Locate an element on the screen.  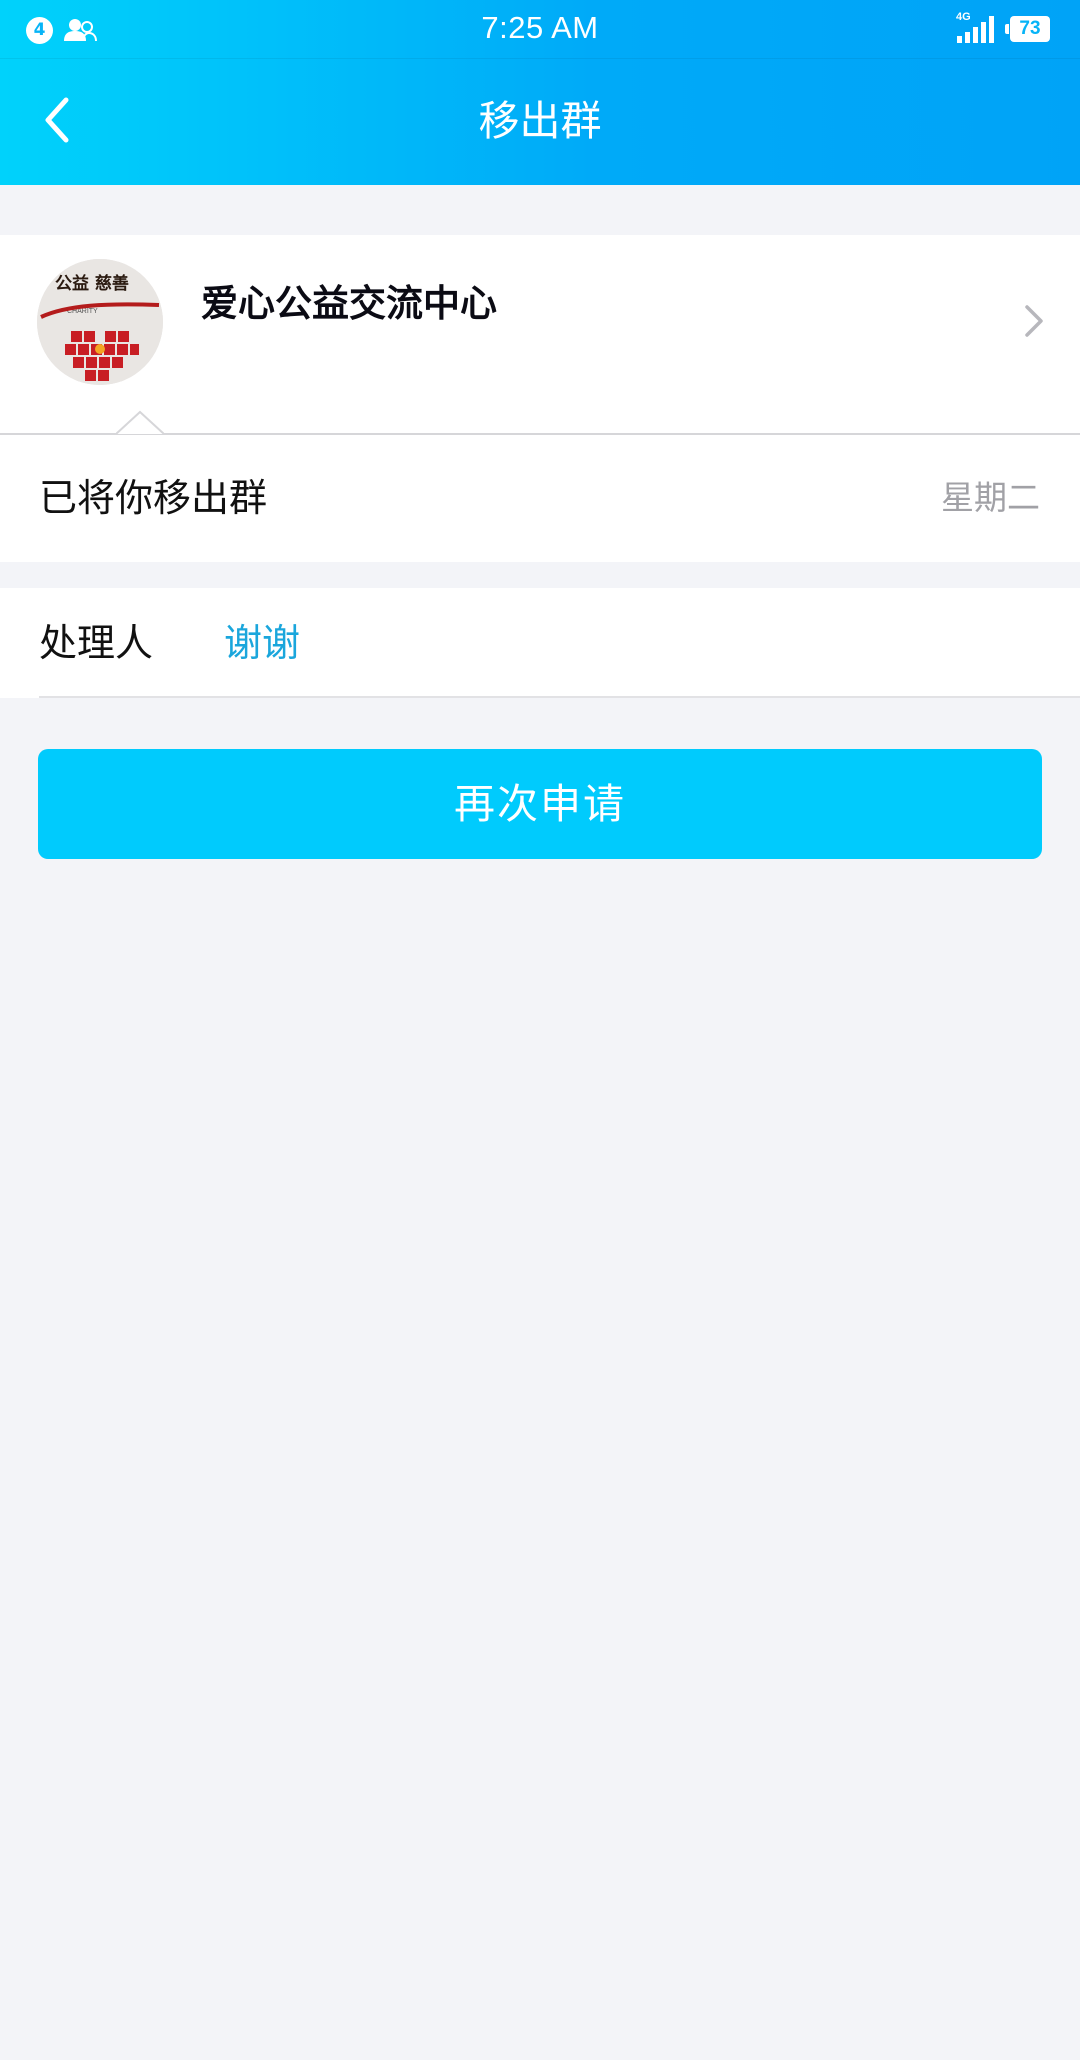
header: 4 7:25 AM 4G 73 移出群 is located at coordinates (540, 92).